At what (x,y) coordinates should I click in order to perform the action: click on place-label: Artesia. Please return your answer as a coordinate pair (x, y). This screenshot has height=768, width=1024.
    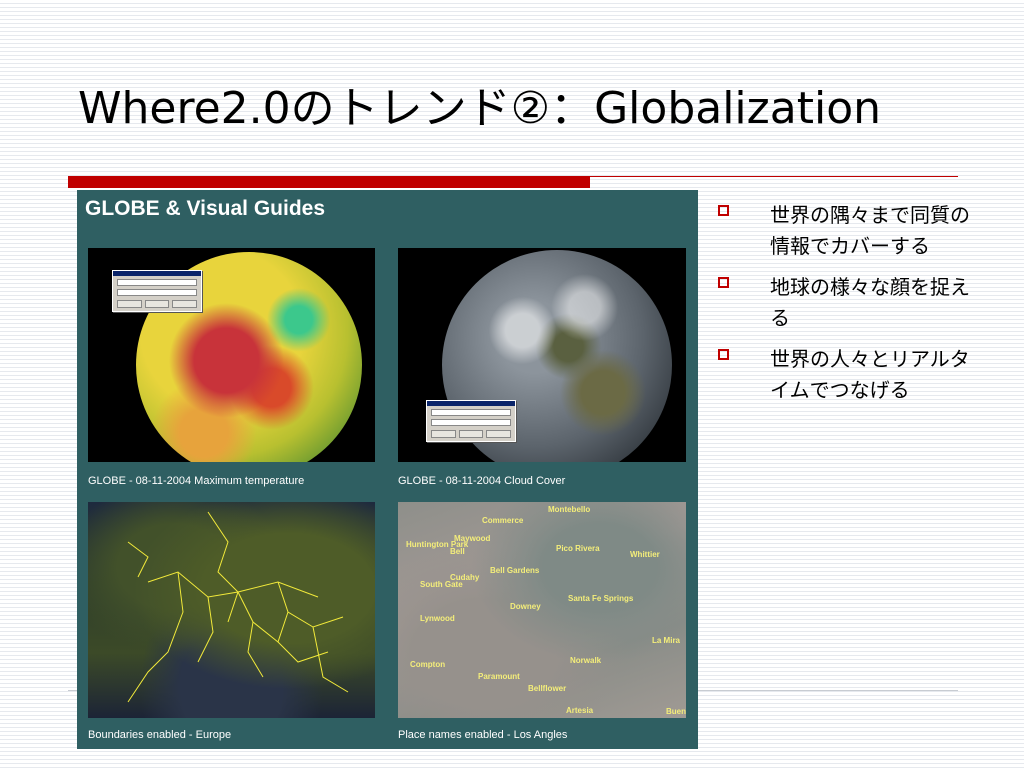
    Looking at the image, I should click on (580, 710).